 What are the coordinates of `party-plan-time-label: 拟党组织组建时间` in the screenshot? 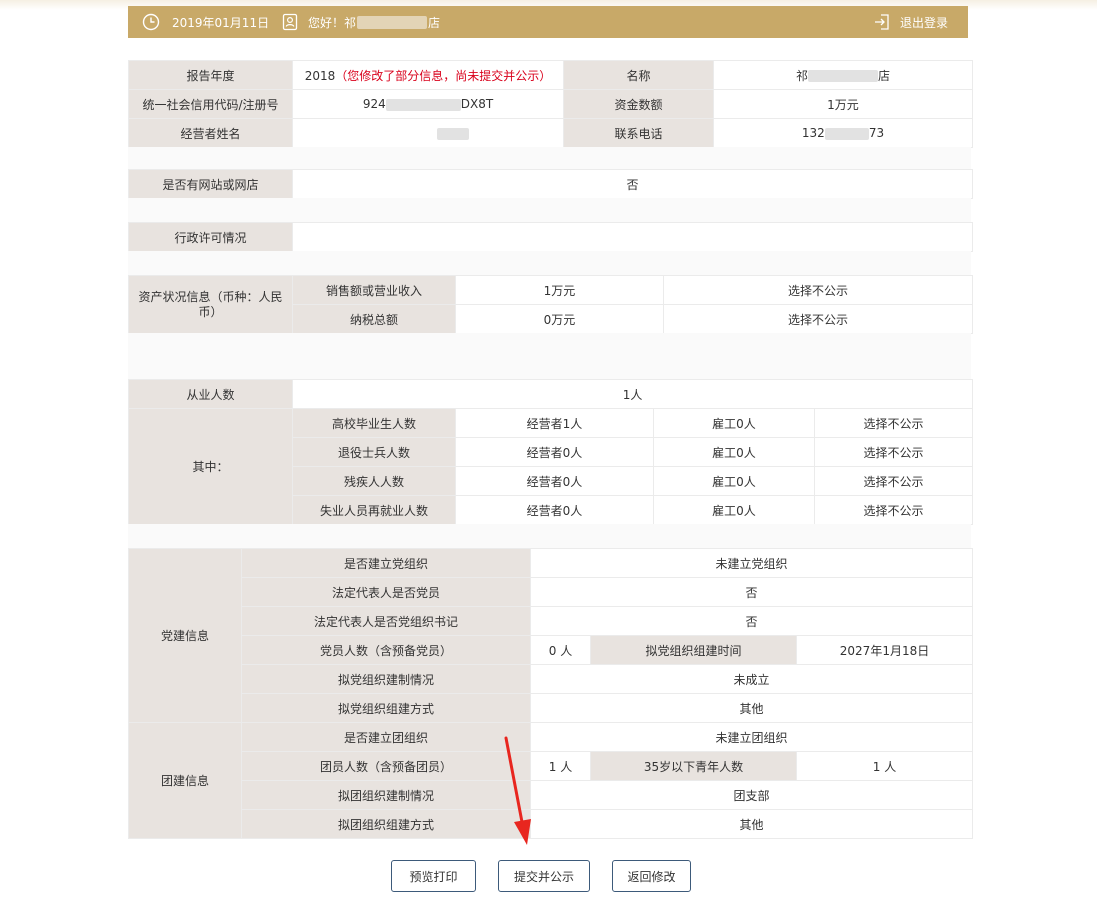 It's located at (693, 650).